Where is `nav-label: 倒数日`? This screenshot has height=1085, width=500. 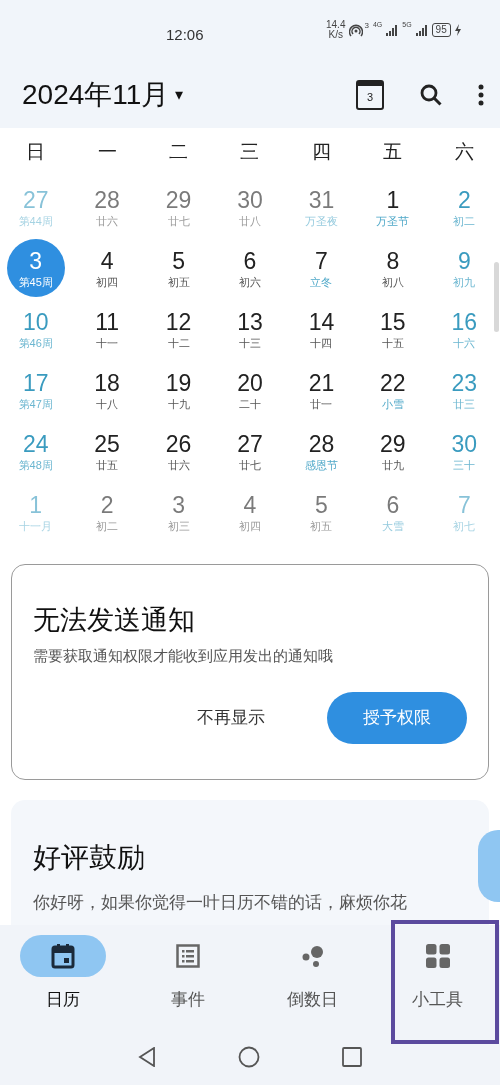
nav-label: 倒数日 is located at coordinates (312, 1000).